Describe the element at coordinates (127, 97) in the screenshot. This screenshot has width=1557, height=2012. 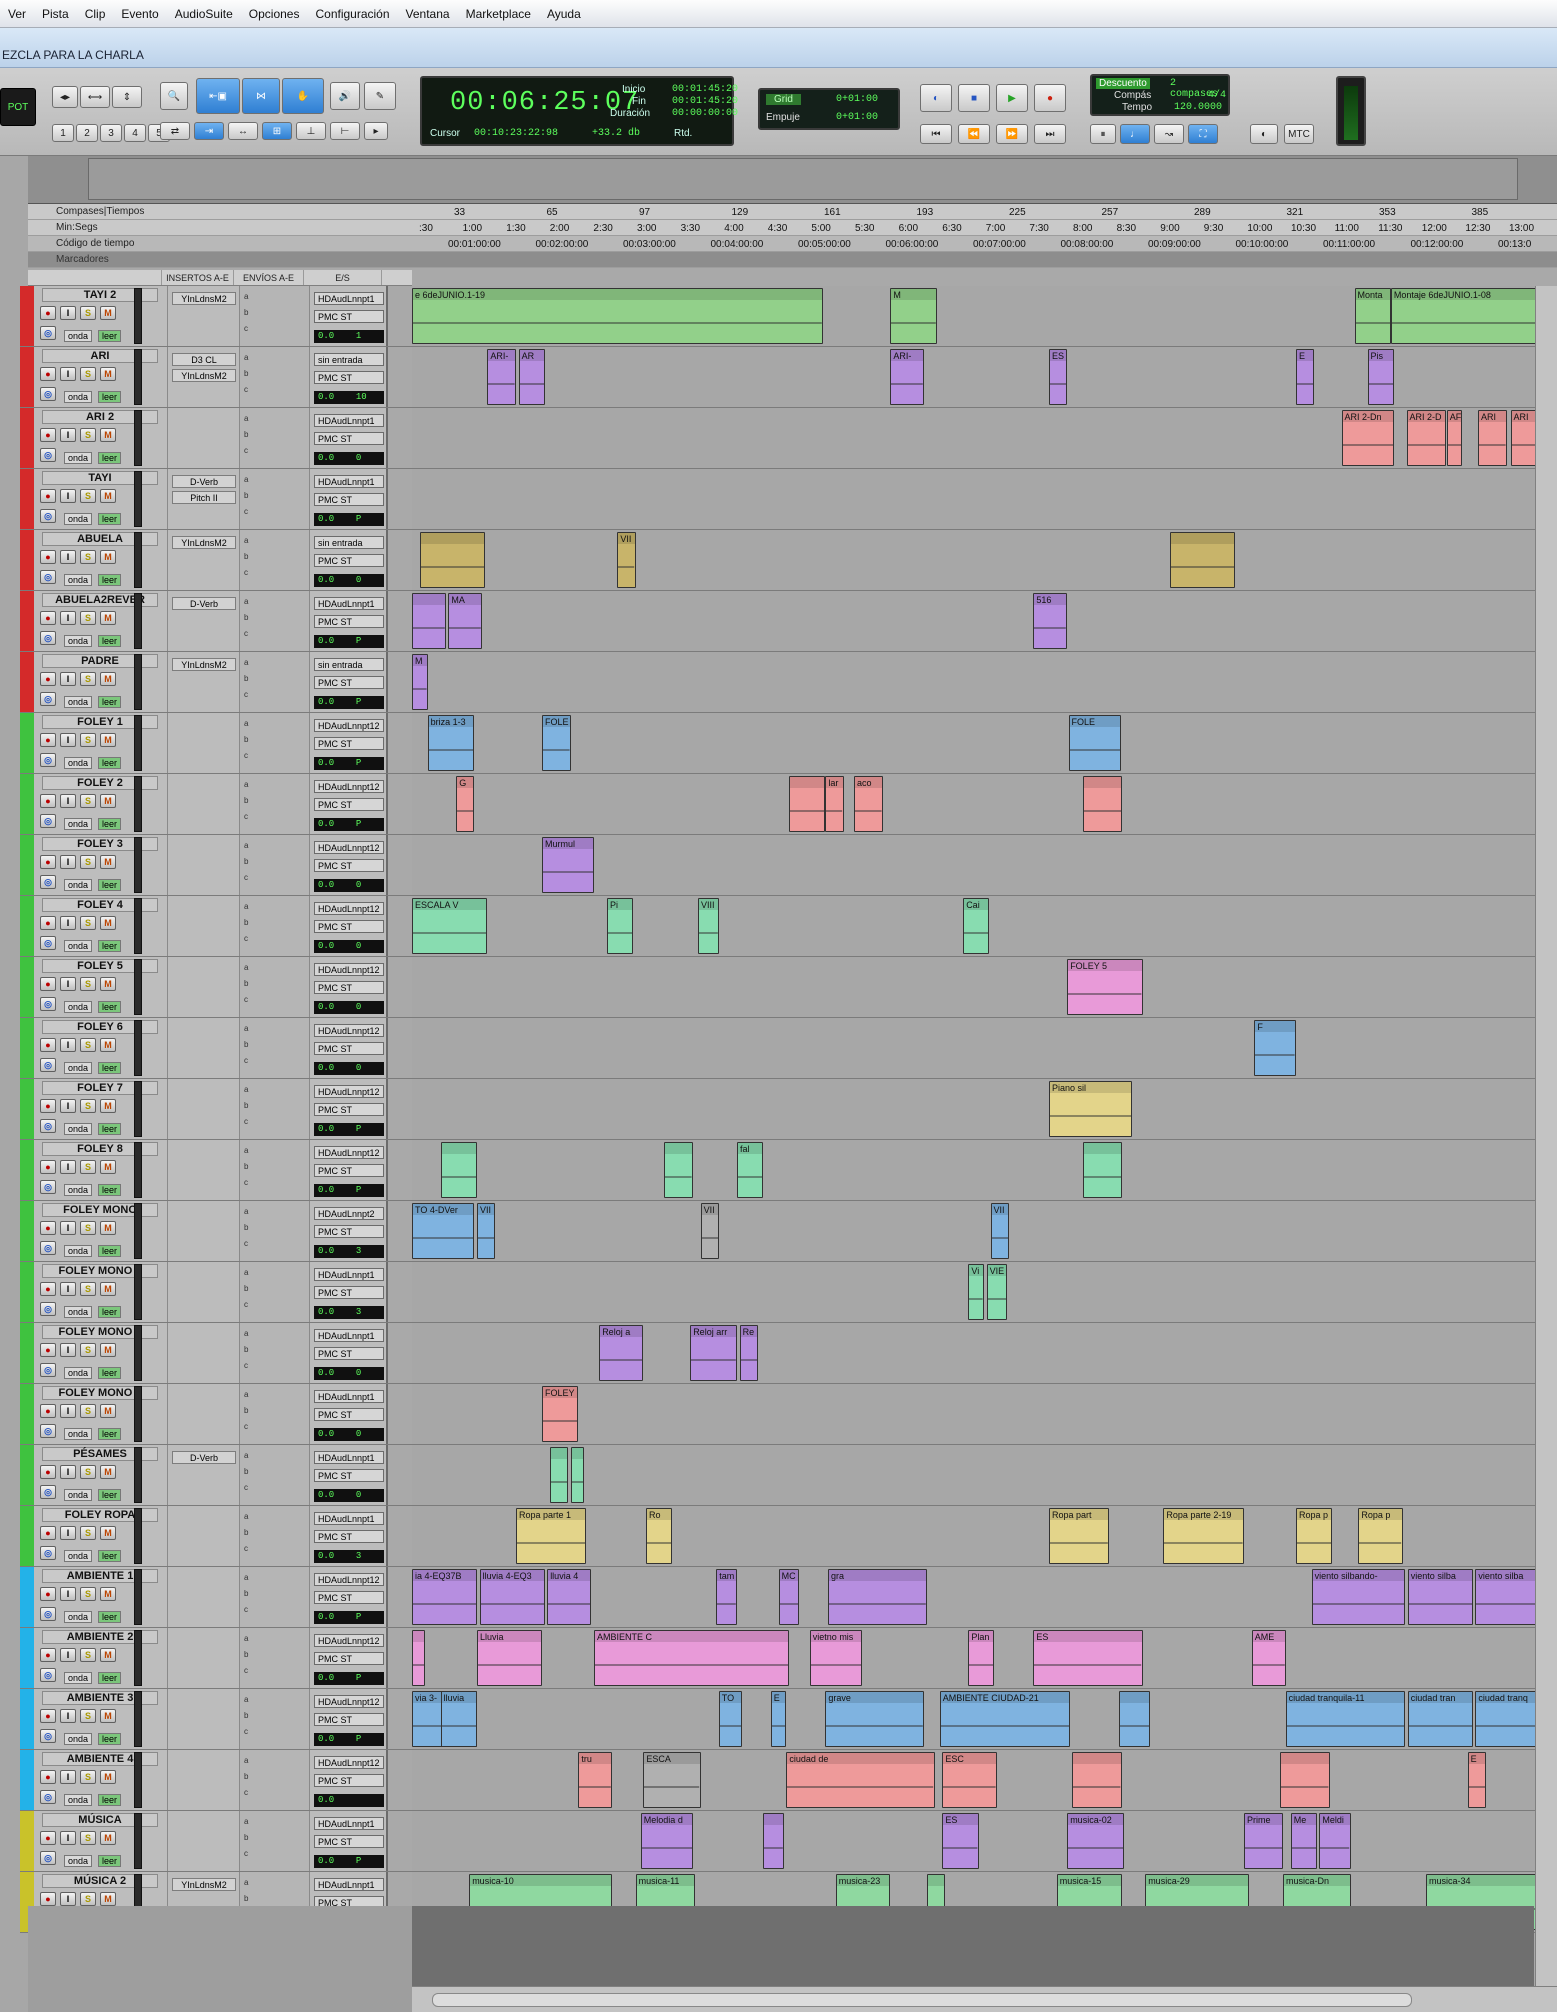
I see `vertical-zoom-button: ⇕` at that location.